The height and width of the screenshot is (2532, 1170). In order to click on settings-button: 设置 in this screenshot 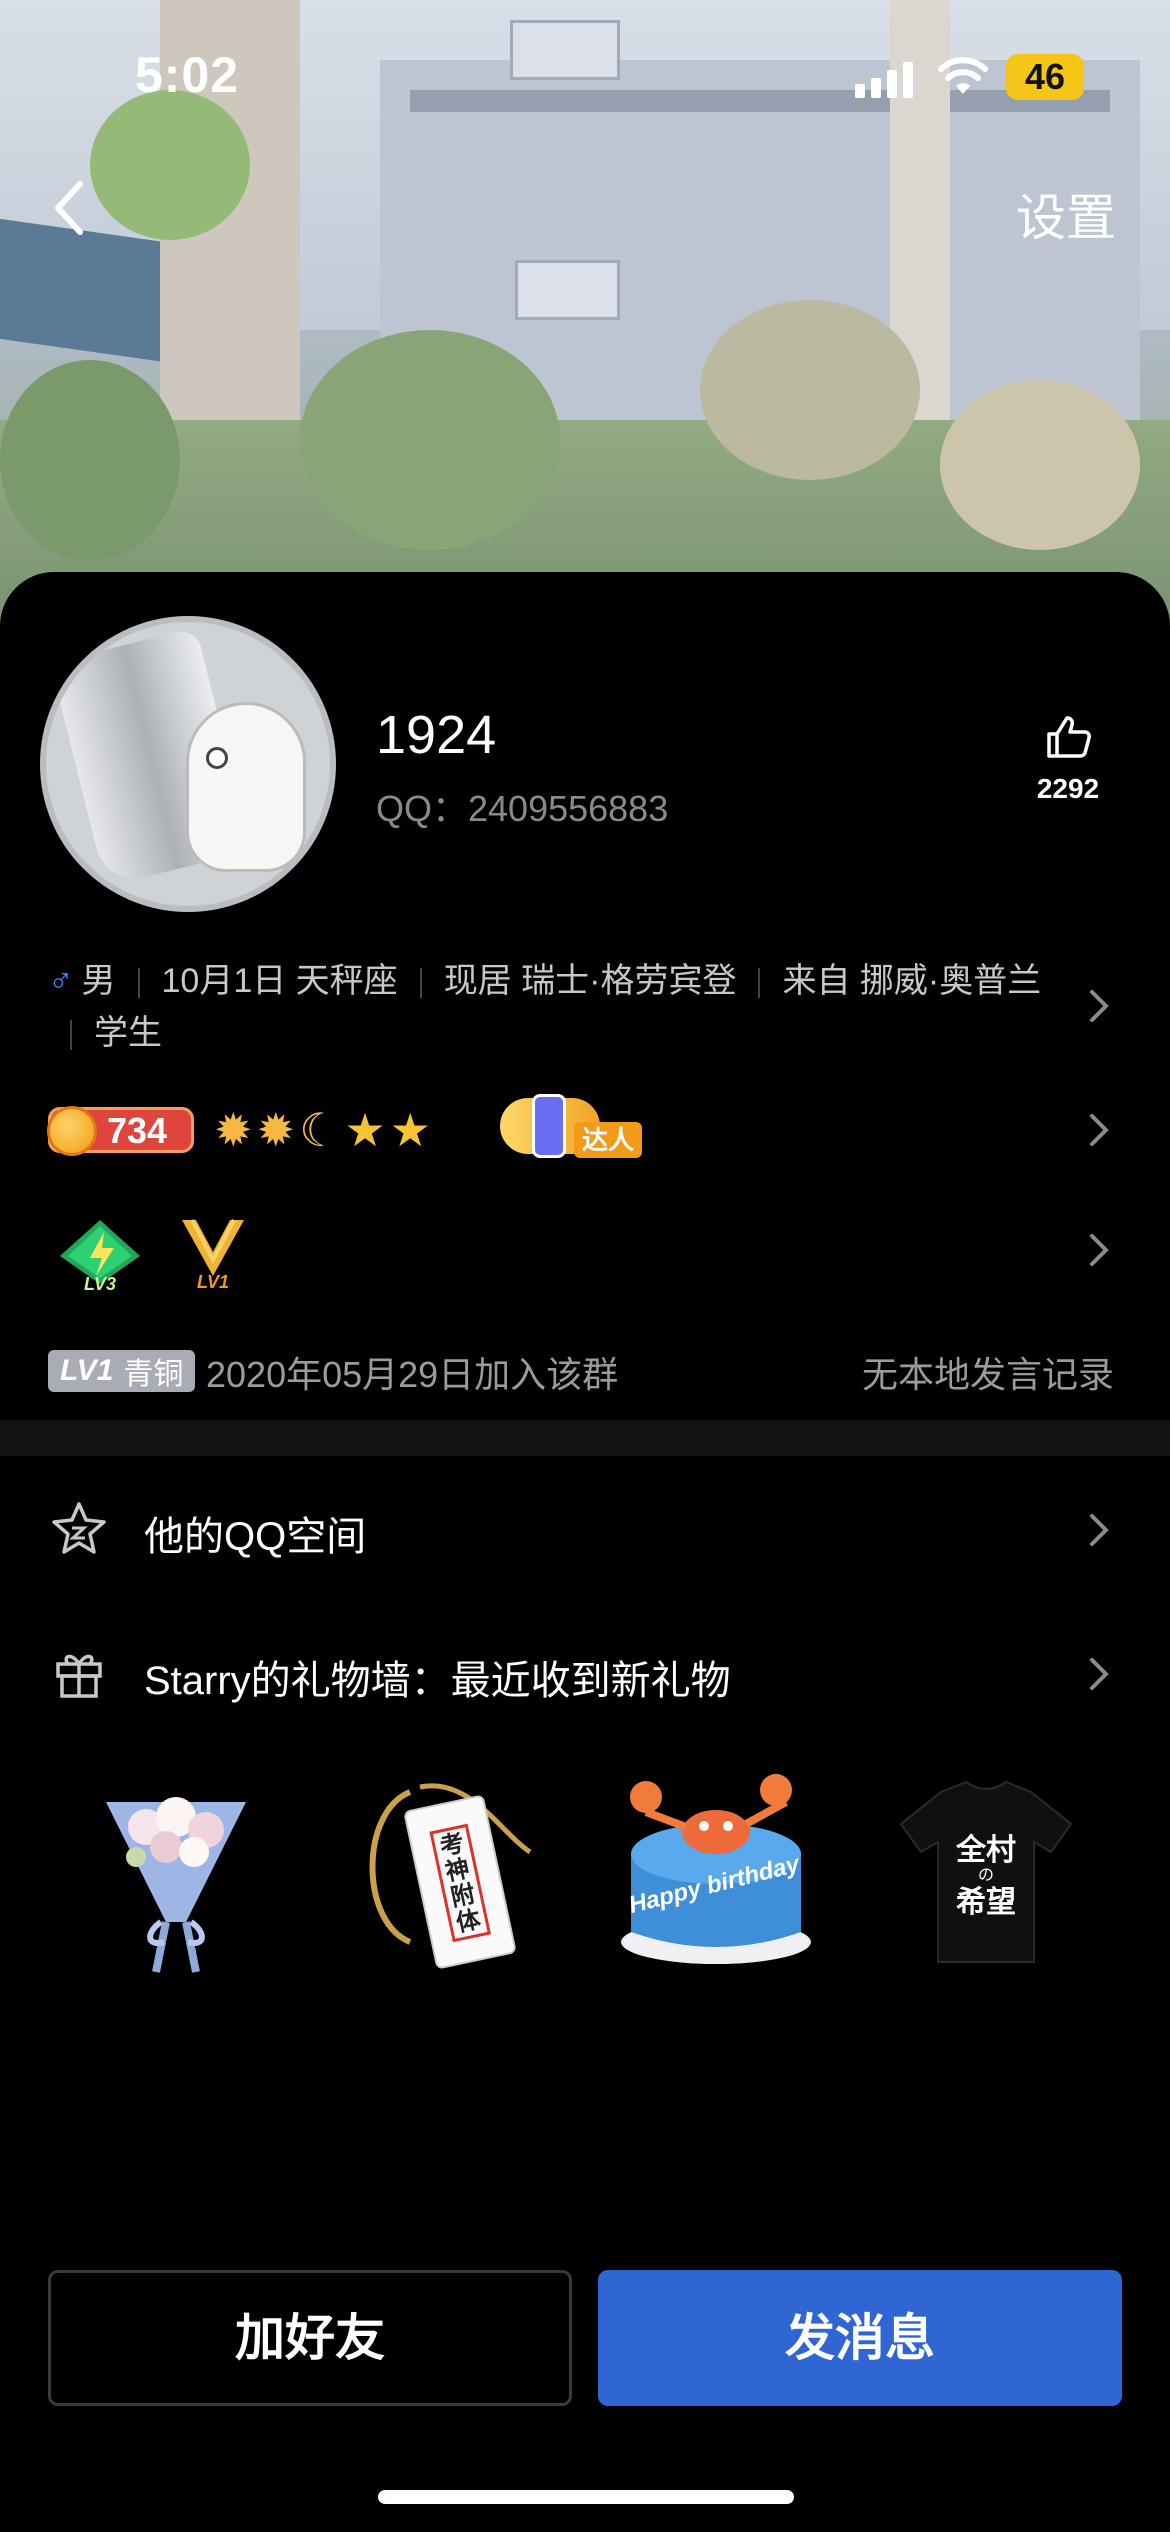, I will do `click(1066, 214)`.